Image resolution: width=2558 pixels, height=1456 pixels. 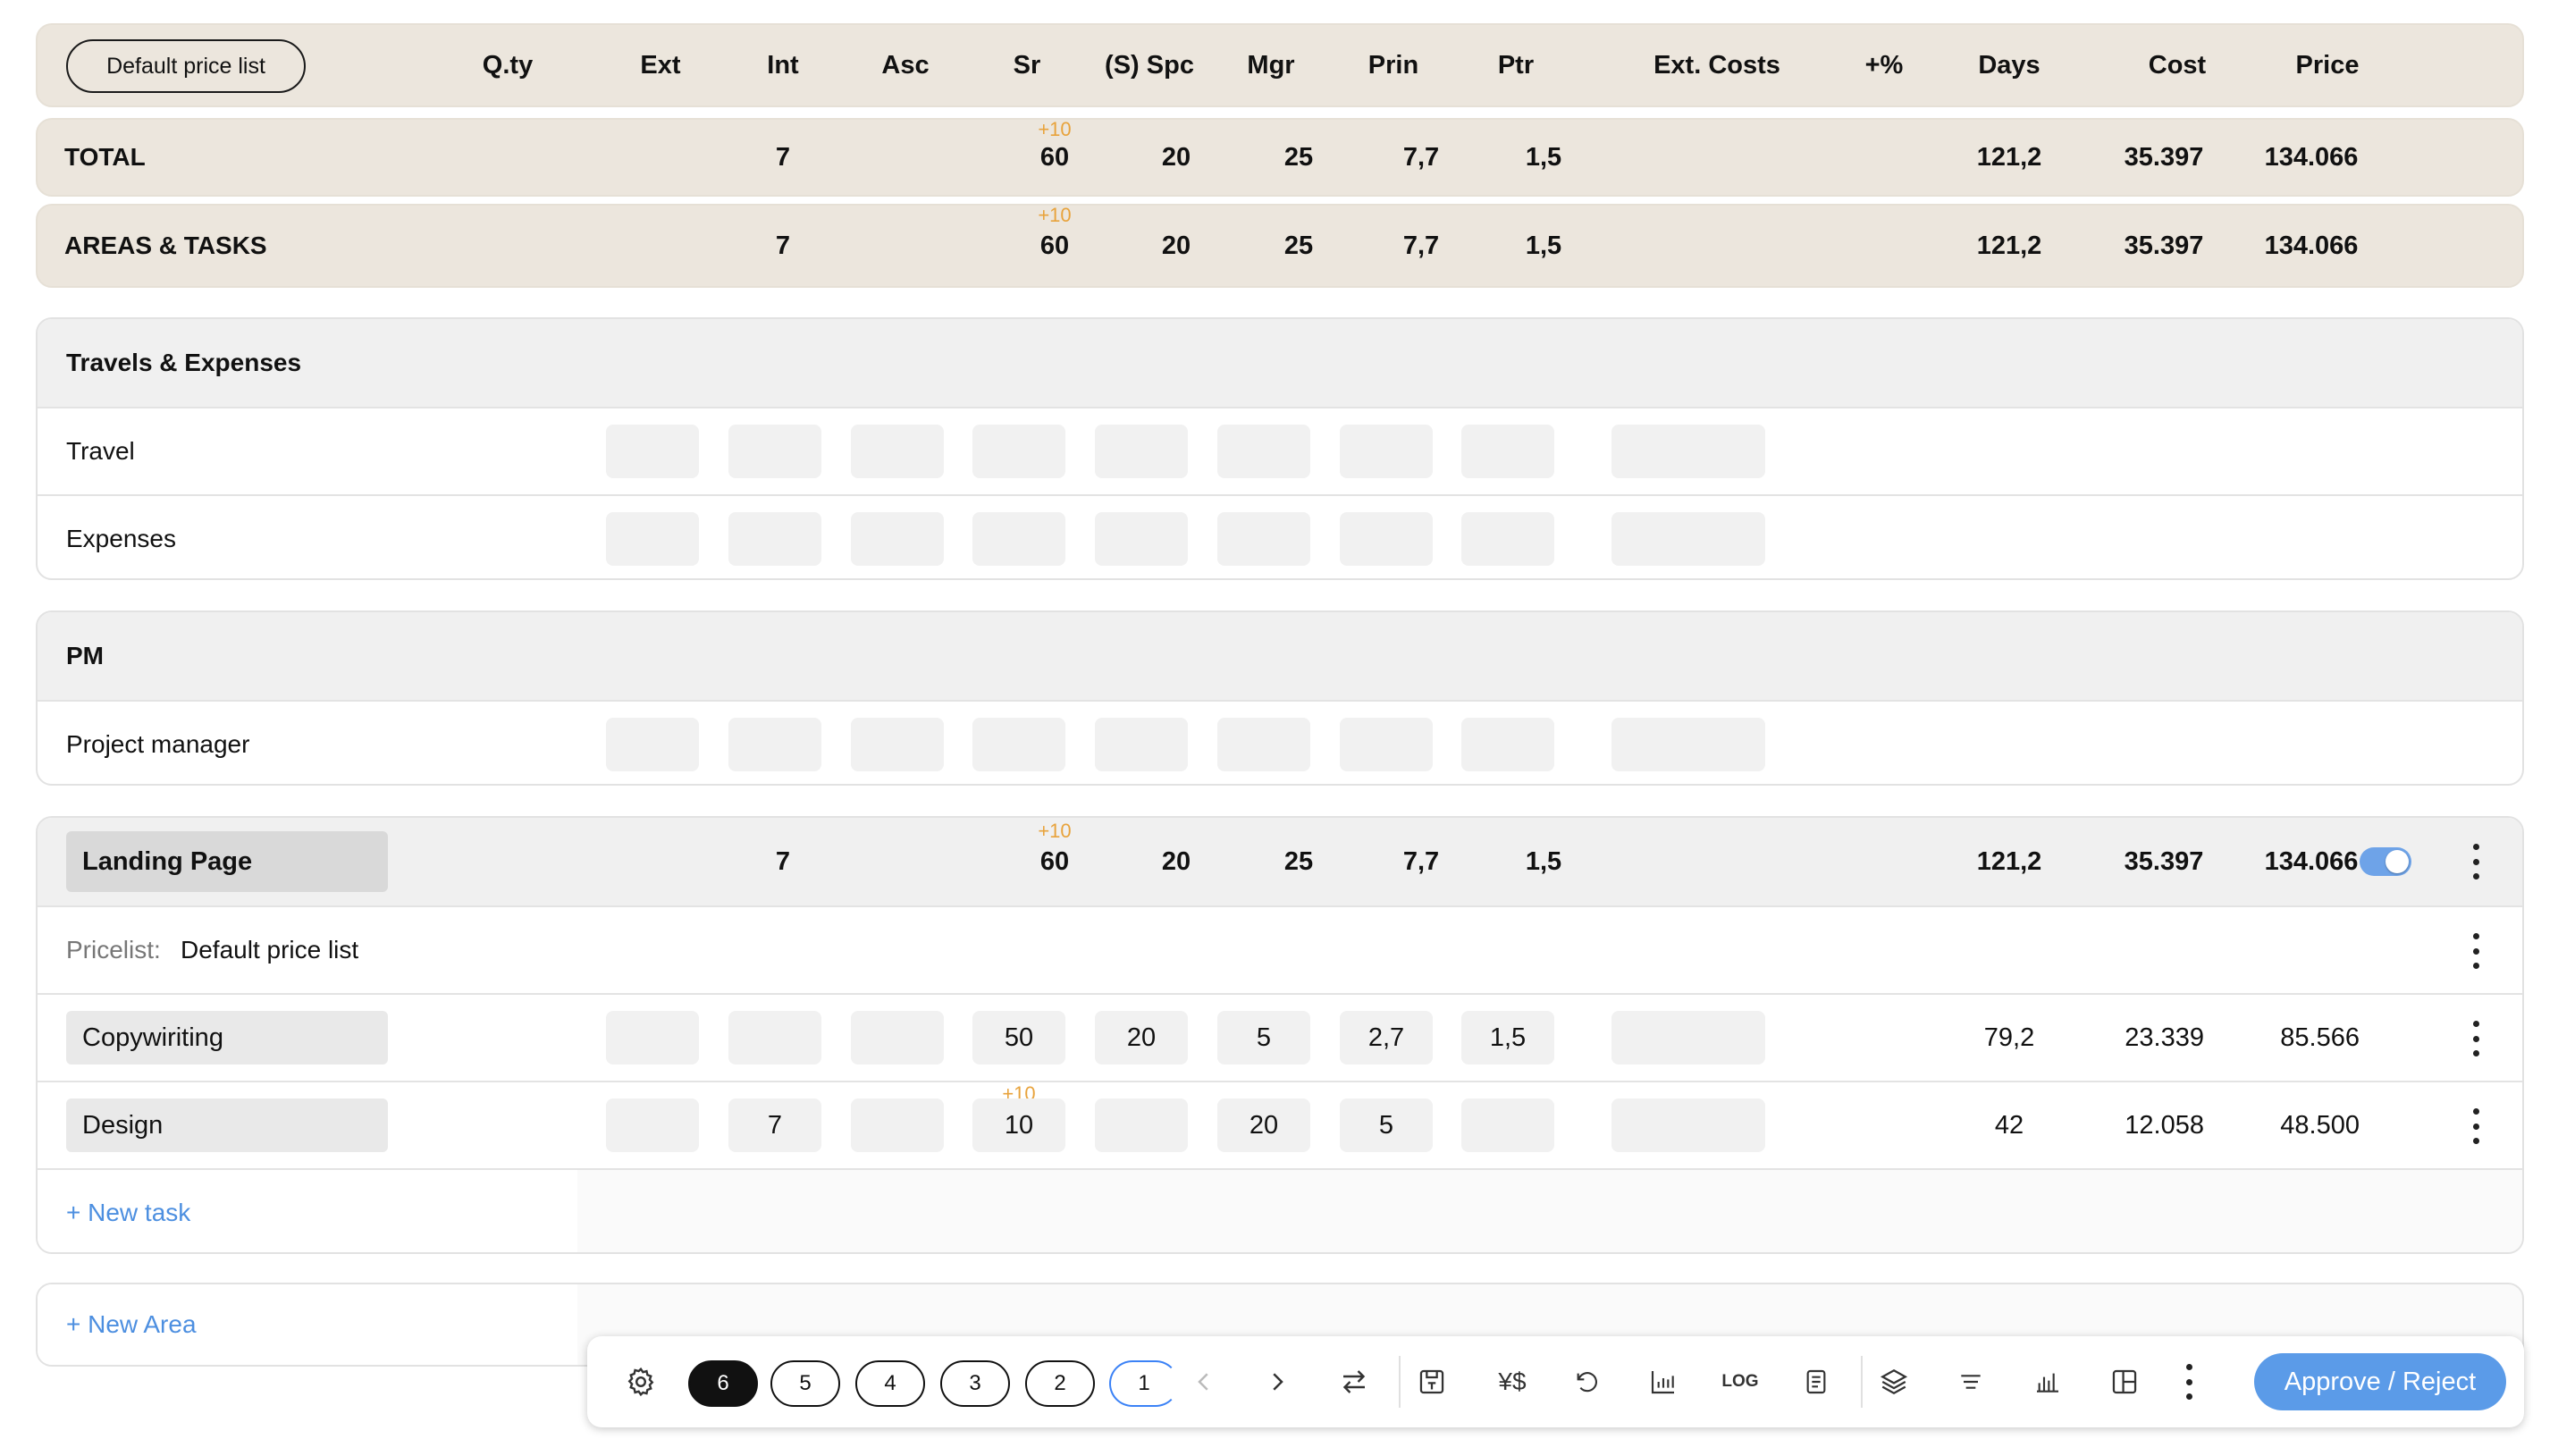 I want to click on travel-mgr-input, so click(x=1263, y=452).